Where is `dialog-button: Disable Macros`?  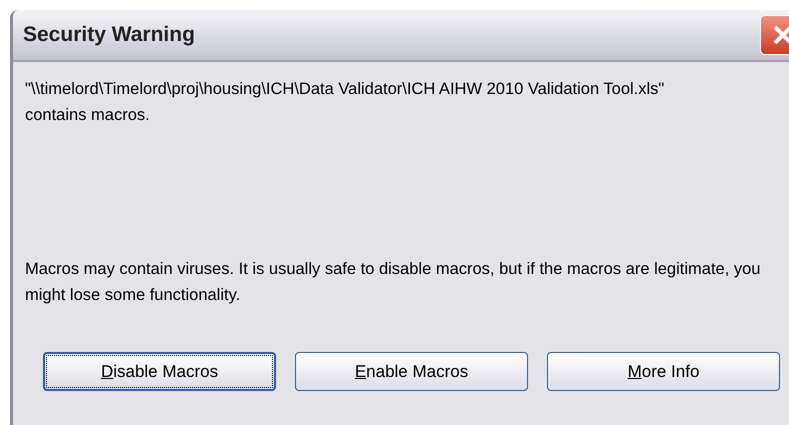
dialog-button: Disable Macros is located at coordinates (159, 371).